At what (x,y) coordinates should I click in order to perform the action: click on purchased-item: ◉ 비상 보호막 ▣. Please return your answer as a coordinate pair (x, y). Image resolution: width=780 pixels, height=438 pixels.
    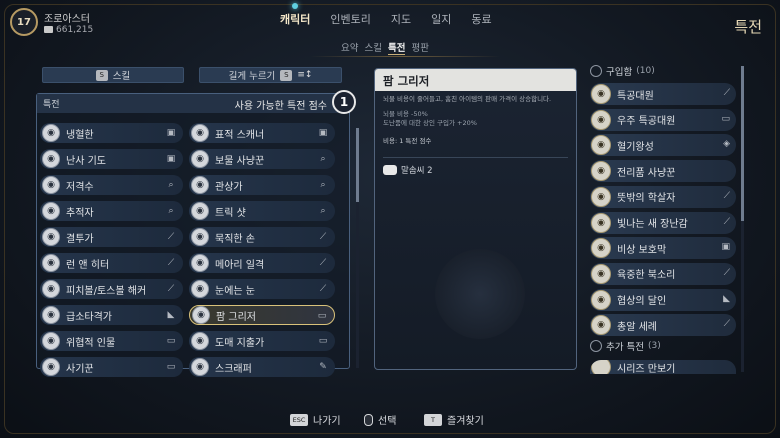
    Looking at the image, I should click on (663, 248).